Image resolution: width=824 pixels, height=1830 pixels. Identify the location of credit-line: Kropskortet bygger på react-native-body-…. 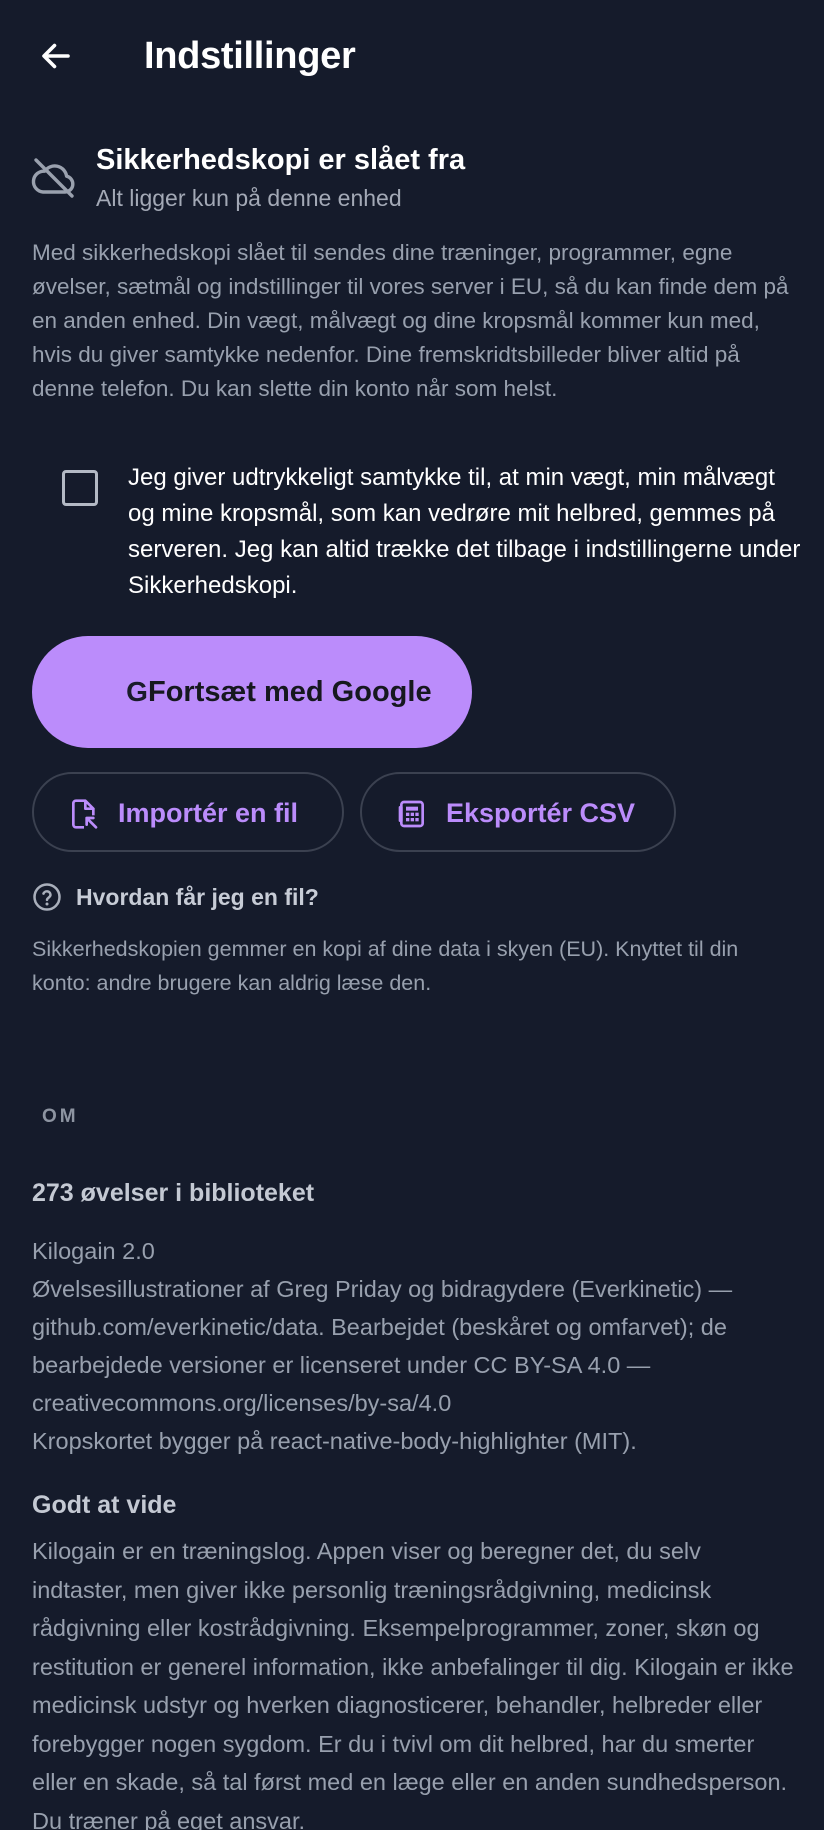
(334, 1441).